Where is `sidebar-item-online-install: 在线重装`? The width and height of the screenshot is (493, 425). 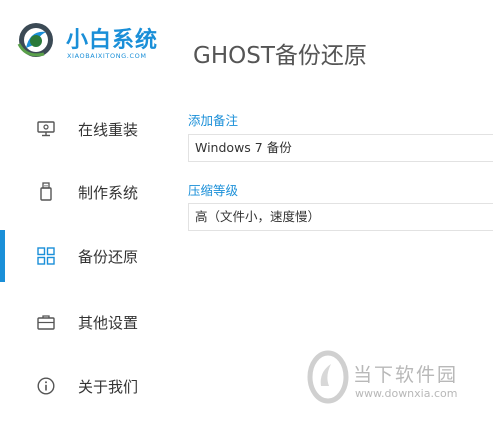
sidebar-item-online-install: 在线重装 is located at coordinates (90, 129).